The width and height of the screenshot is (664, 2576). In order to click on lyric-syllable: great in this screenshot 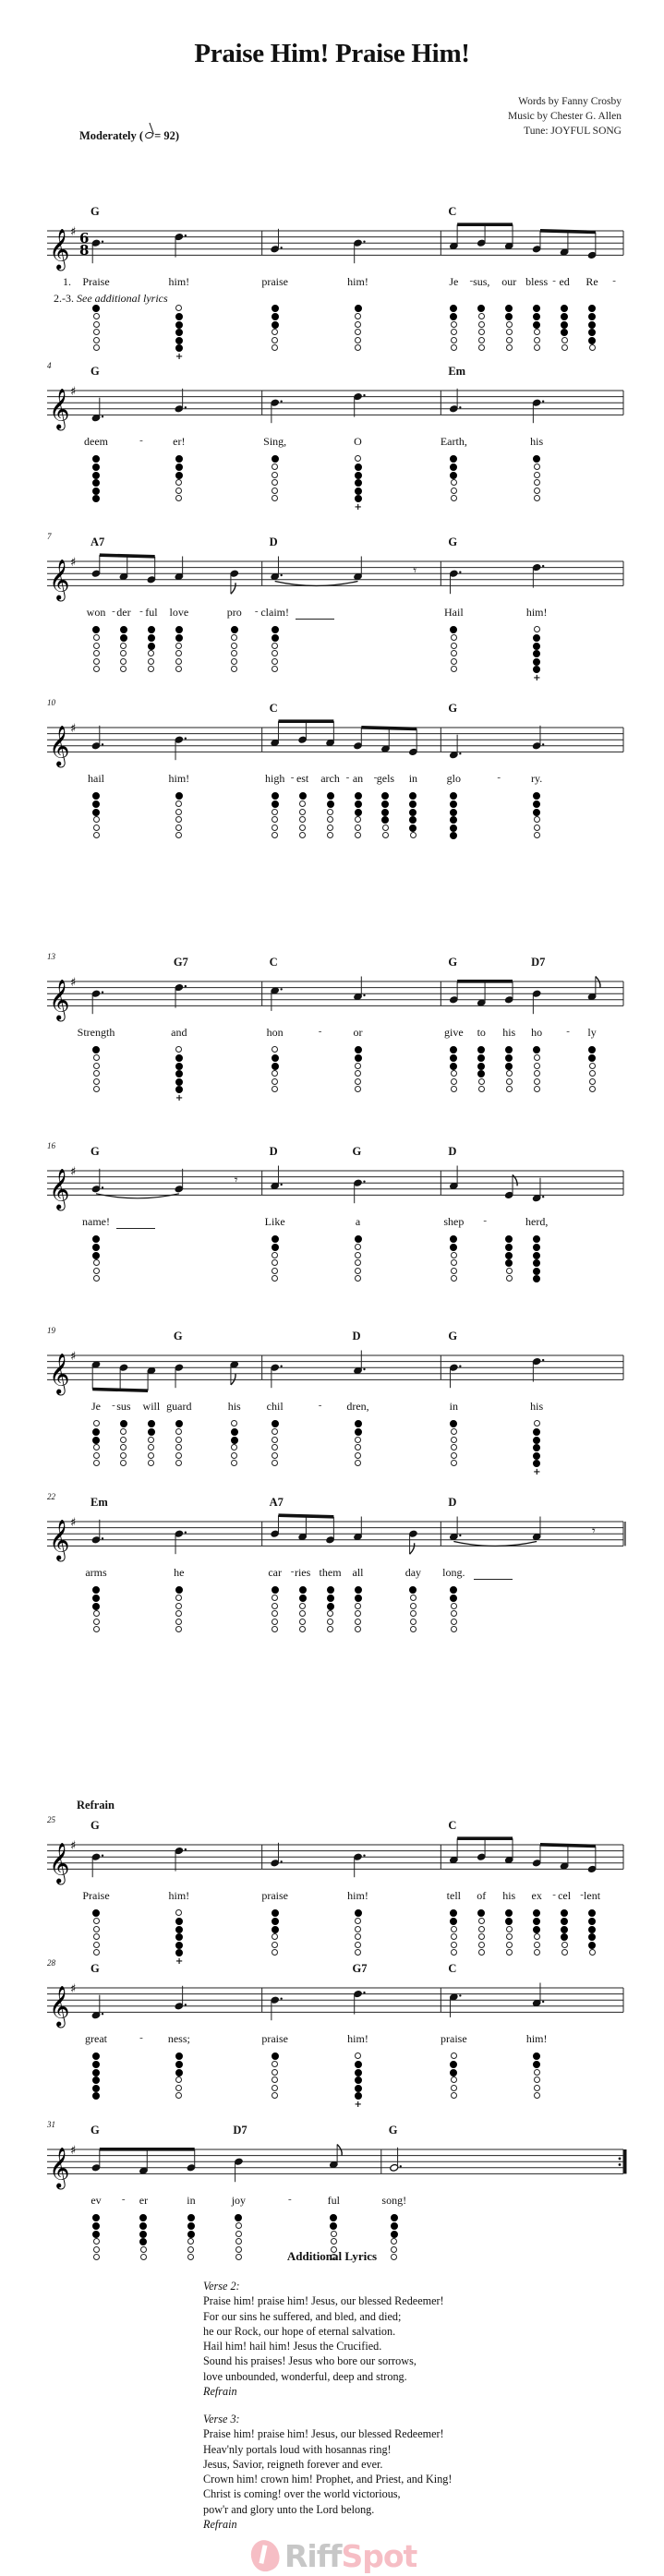, I will do `click(96, 2039)`.